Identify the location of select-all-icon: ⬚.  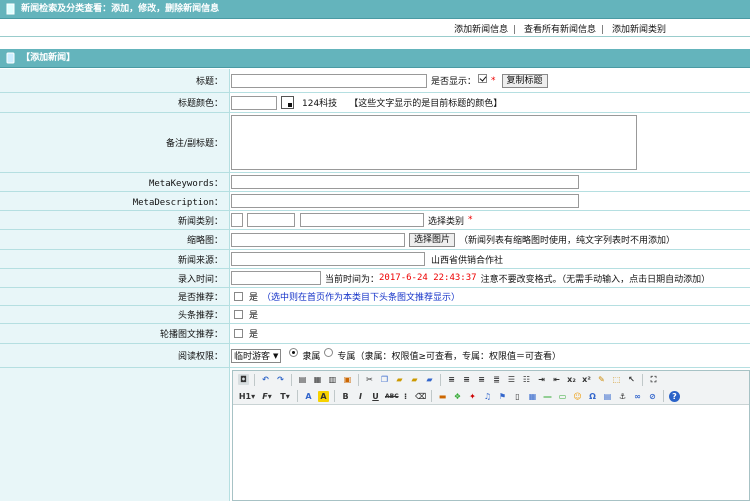
(616, 379).